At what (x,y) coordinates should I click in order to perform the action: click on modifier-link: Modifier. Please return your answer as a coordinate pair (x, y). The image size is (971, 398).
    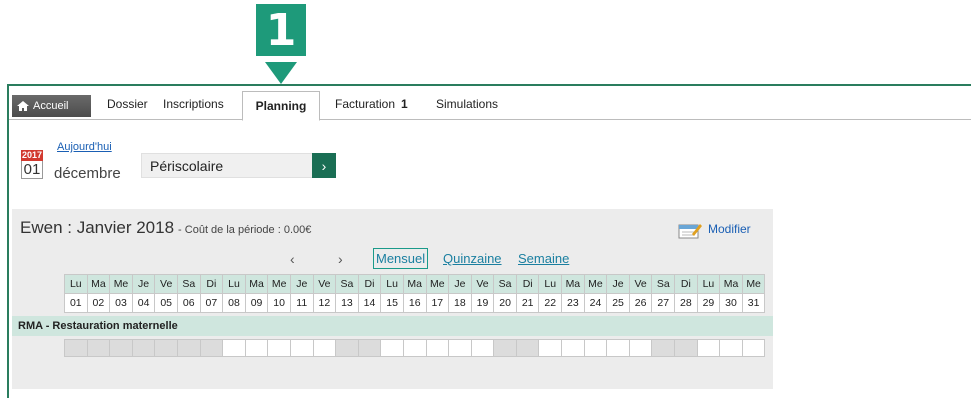
    Looking at the image, I should click on (729, 229).